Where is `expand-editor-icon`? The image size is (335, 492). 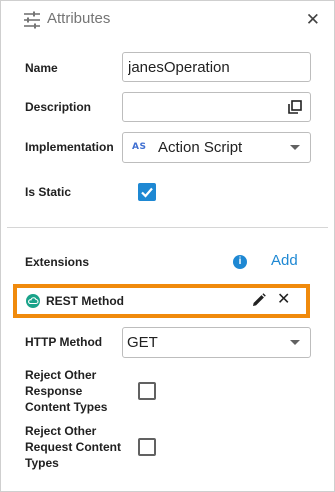
expand-editor-icon is located at coordinates (295, 107).